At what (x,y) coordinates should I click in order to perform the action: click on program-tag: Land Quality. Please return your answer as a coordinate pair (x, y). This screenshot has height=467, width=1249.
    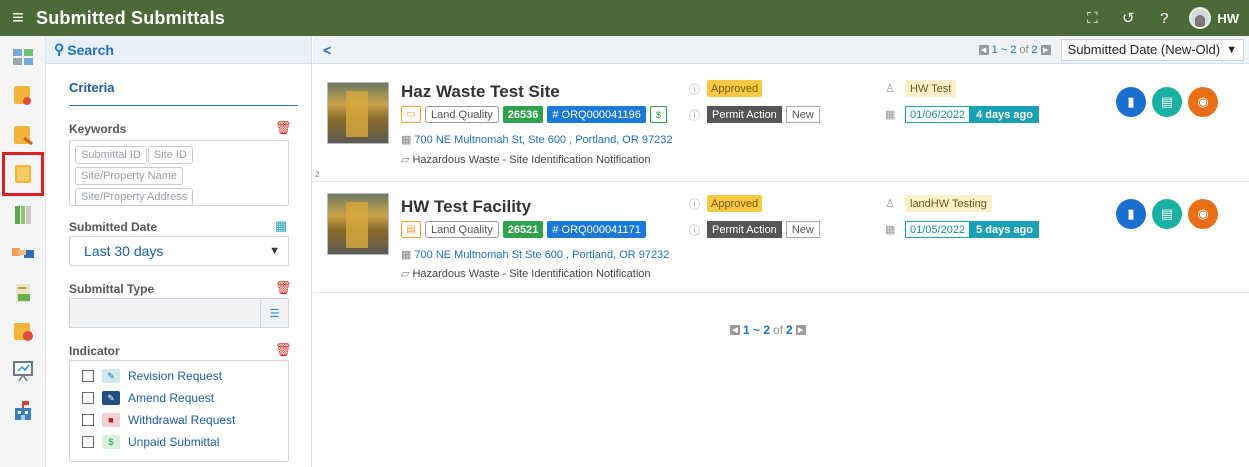
    Looking at the image, I should click on (462, 229).